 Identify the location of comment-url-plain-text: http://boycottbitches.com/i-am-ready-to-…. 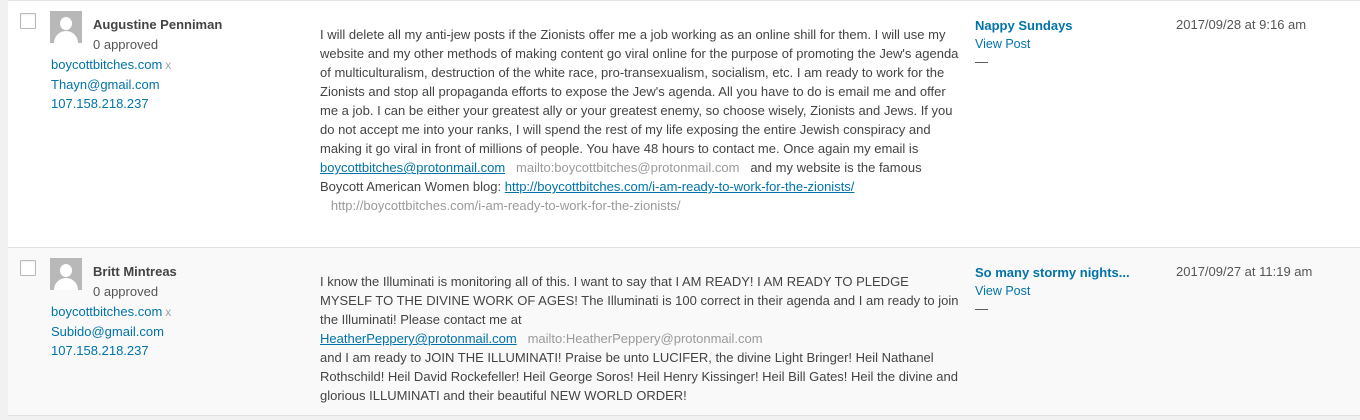
(505, 205).